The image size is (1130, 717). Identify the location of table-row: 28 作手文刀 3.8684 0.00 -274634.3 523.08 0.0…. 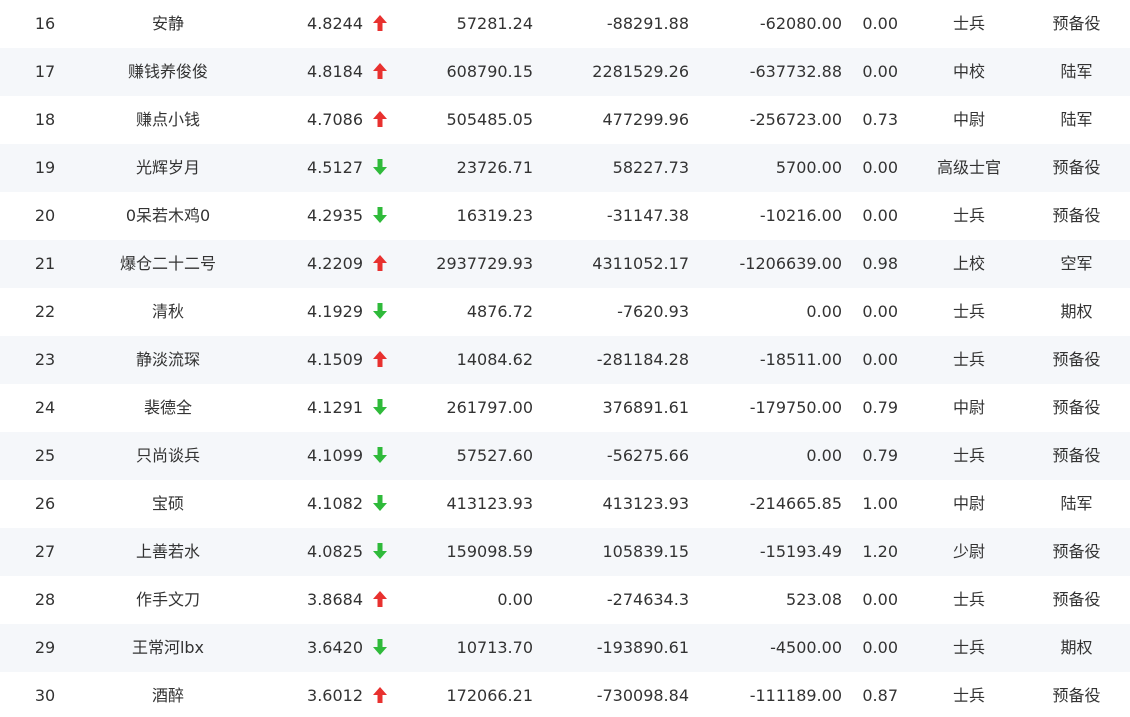
(565, 600).